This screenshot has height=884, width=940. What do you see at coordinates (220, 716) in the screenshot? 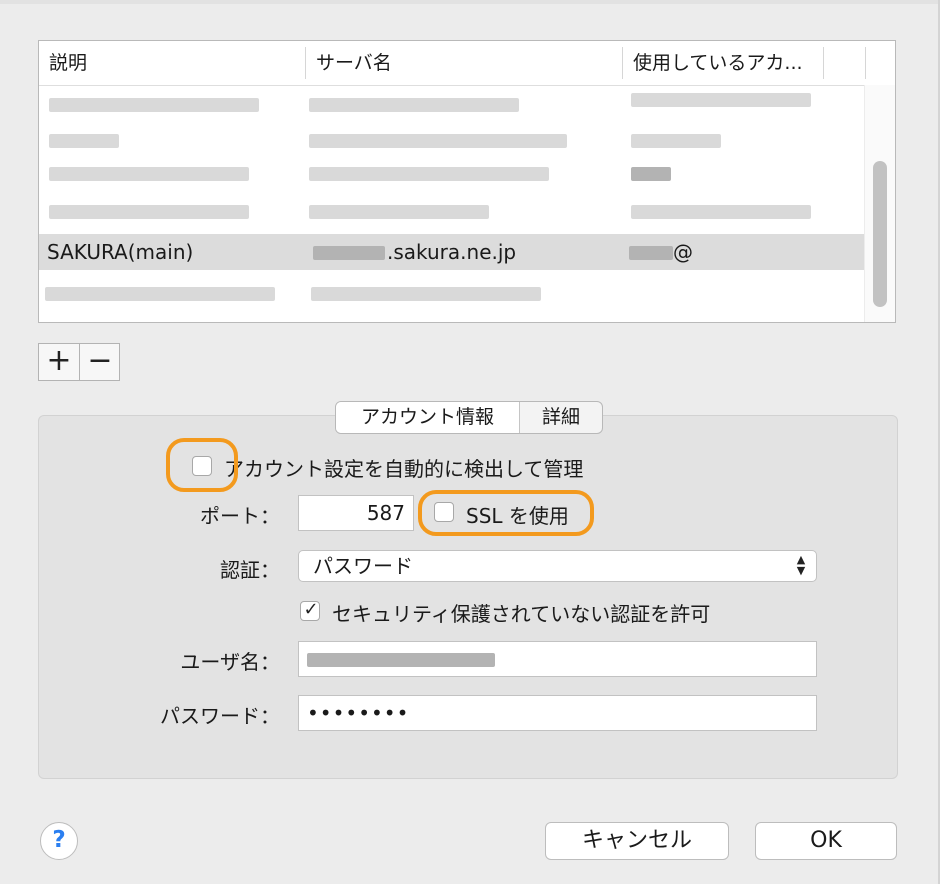
I see `password-label: パスワード：` at bounding box center [220, 716].